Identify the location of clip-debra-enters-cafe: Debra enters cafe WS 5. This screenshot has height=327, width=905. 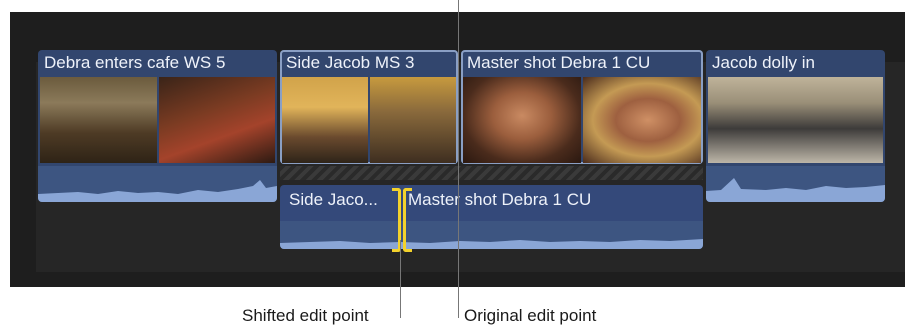
(157, 126).